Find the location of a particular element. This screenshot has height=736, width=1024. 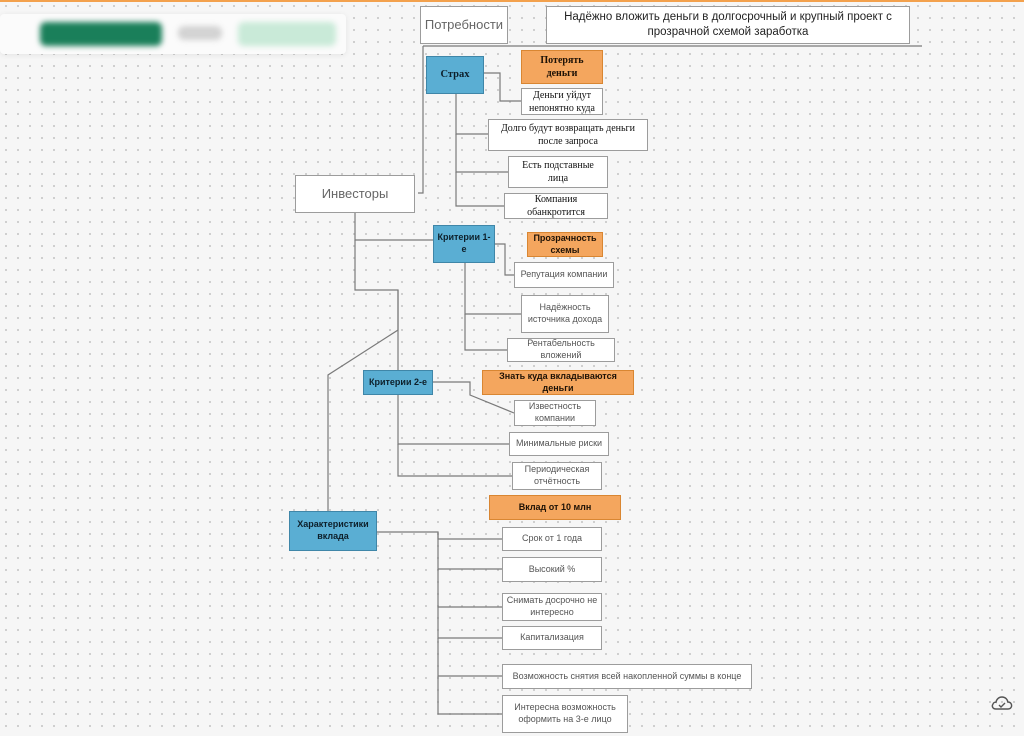

item-node-fear-1: Деньги уйдут непонятно куда is located at coordinates (562, 101).